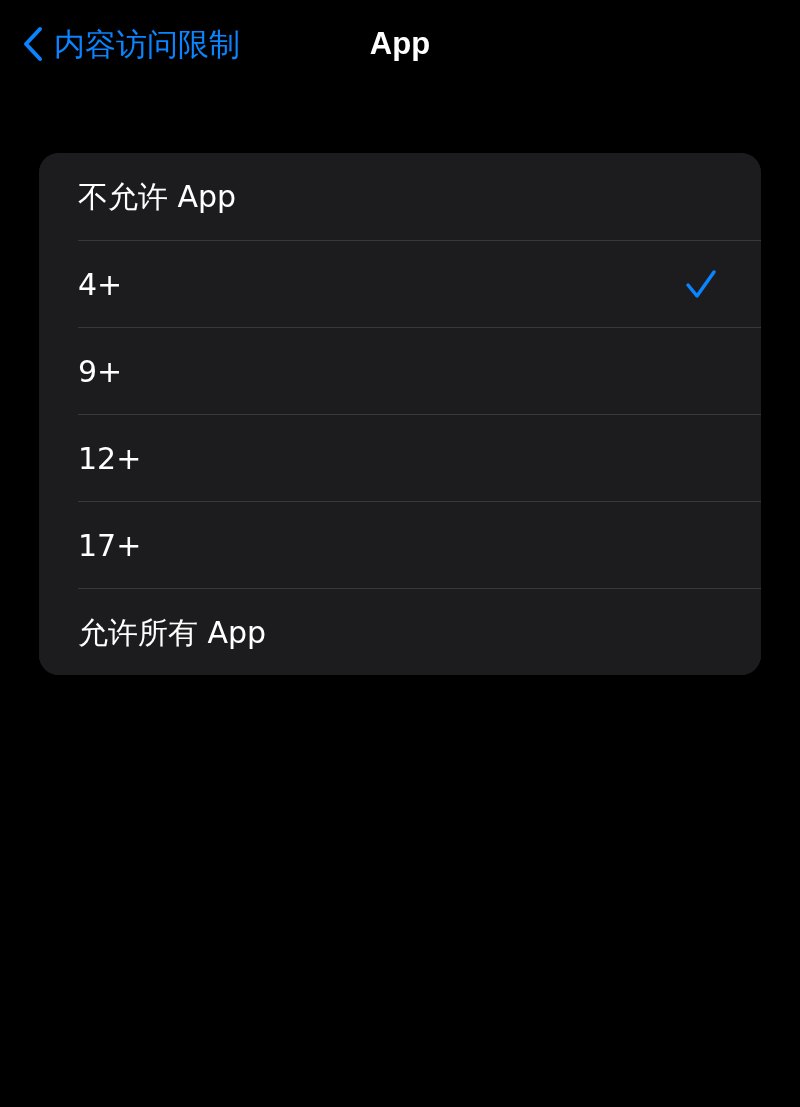 This screenshot has height=1107, width=800. Describe the element at coordinates (110, 545) in the screenshot. I see `option-label: 17+` at that location.